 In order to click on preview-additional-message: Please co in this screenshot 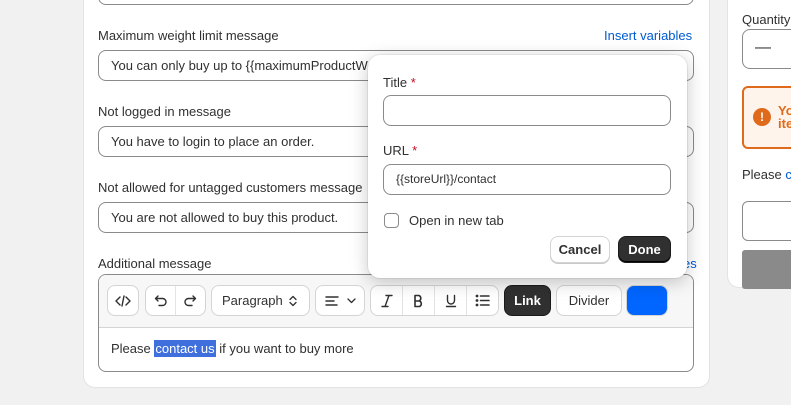, I will do `click(766, 174)`.